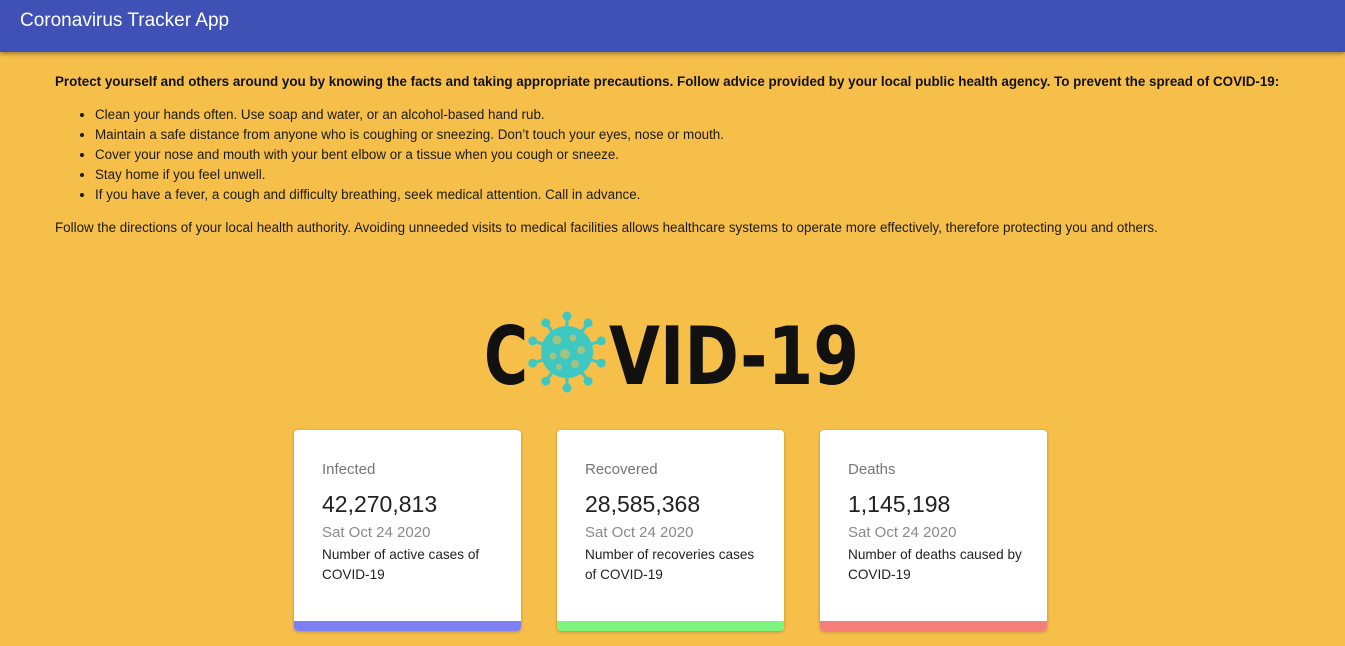 The image size is (1345, 646). What do you see at coordinates (621, 469) in the screenshot?
I see `card-title: Recovered` at bounding box center [621, 469].